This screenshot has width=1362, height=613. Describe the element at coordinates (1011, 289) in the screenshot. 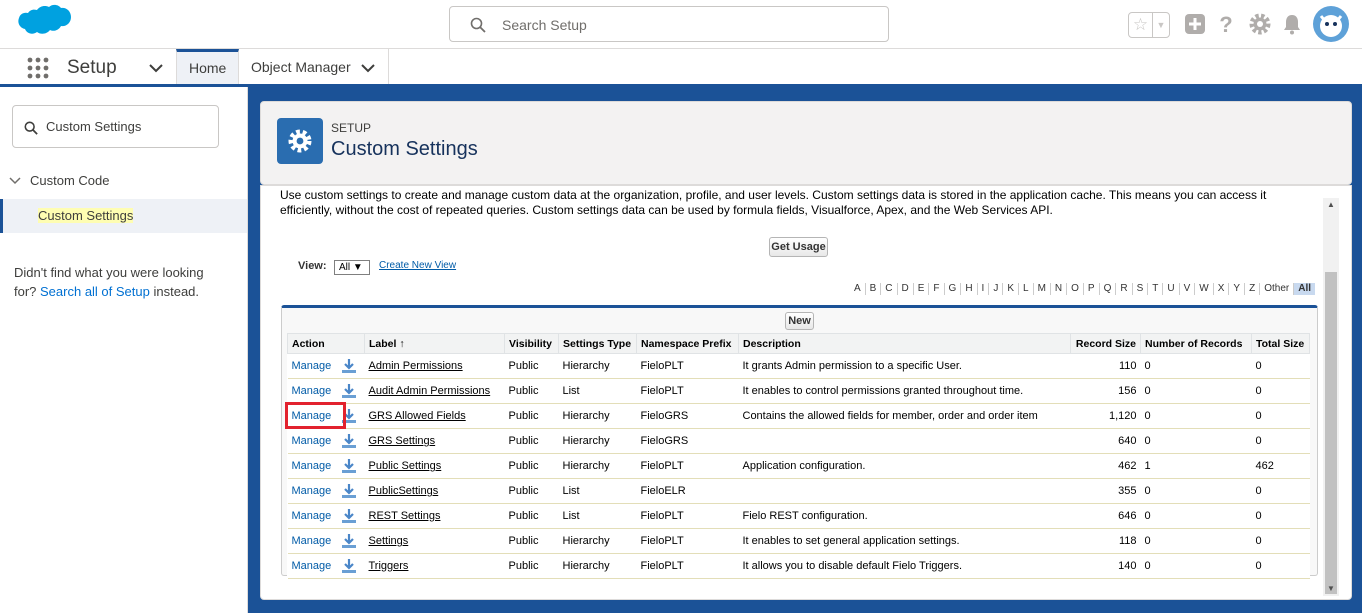

I see `alphabet-filter-k: K` at that location.